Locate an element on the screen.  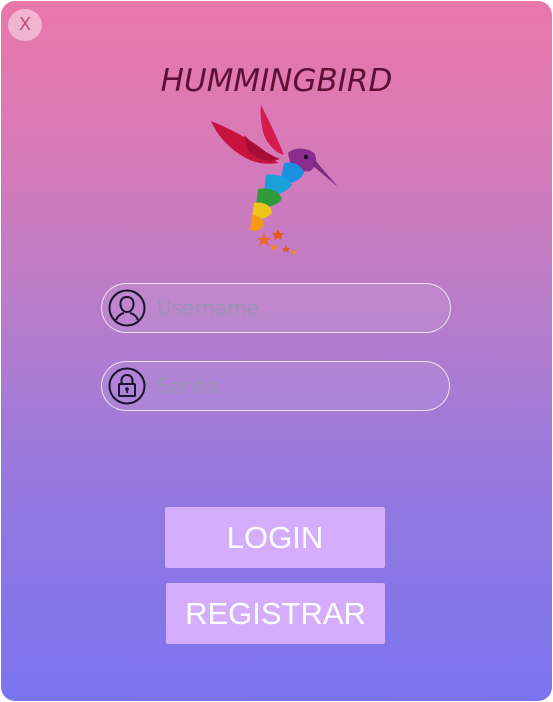
register-button: REGISTRAR is located at coordinates (275, 613).